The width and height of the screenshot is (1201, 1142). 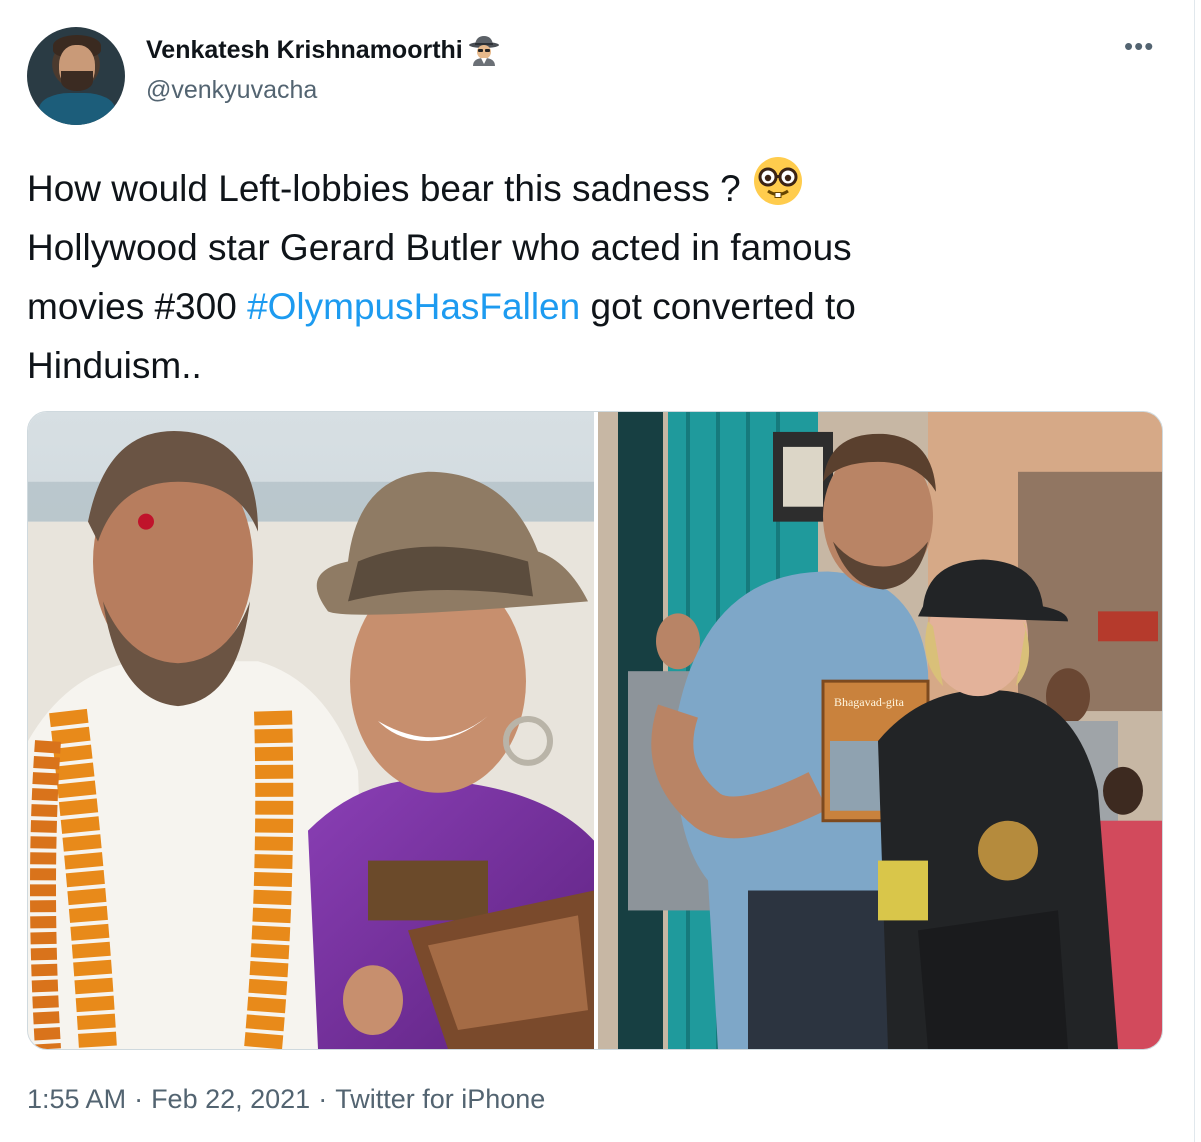 What do you see at coordinates (304, 50) in the screenshot?
I see `display-name: Venkatesh Krishnamoorthi` at bounding box center [304, 50].